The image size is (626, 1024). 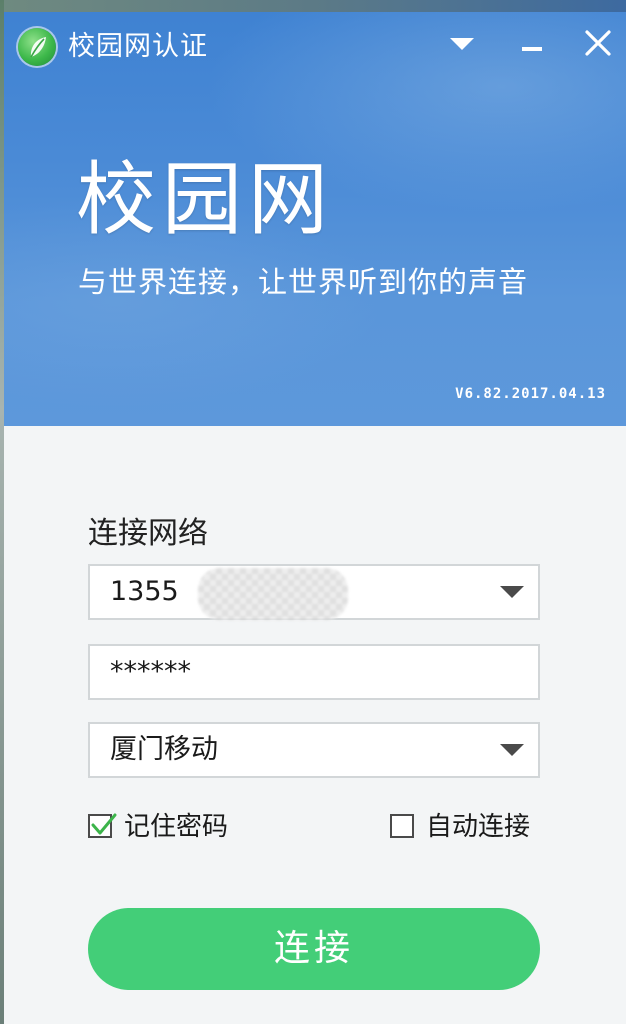 I want to click on leaf-logo-icon, so click(x=37, y=47).